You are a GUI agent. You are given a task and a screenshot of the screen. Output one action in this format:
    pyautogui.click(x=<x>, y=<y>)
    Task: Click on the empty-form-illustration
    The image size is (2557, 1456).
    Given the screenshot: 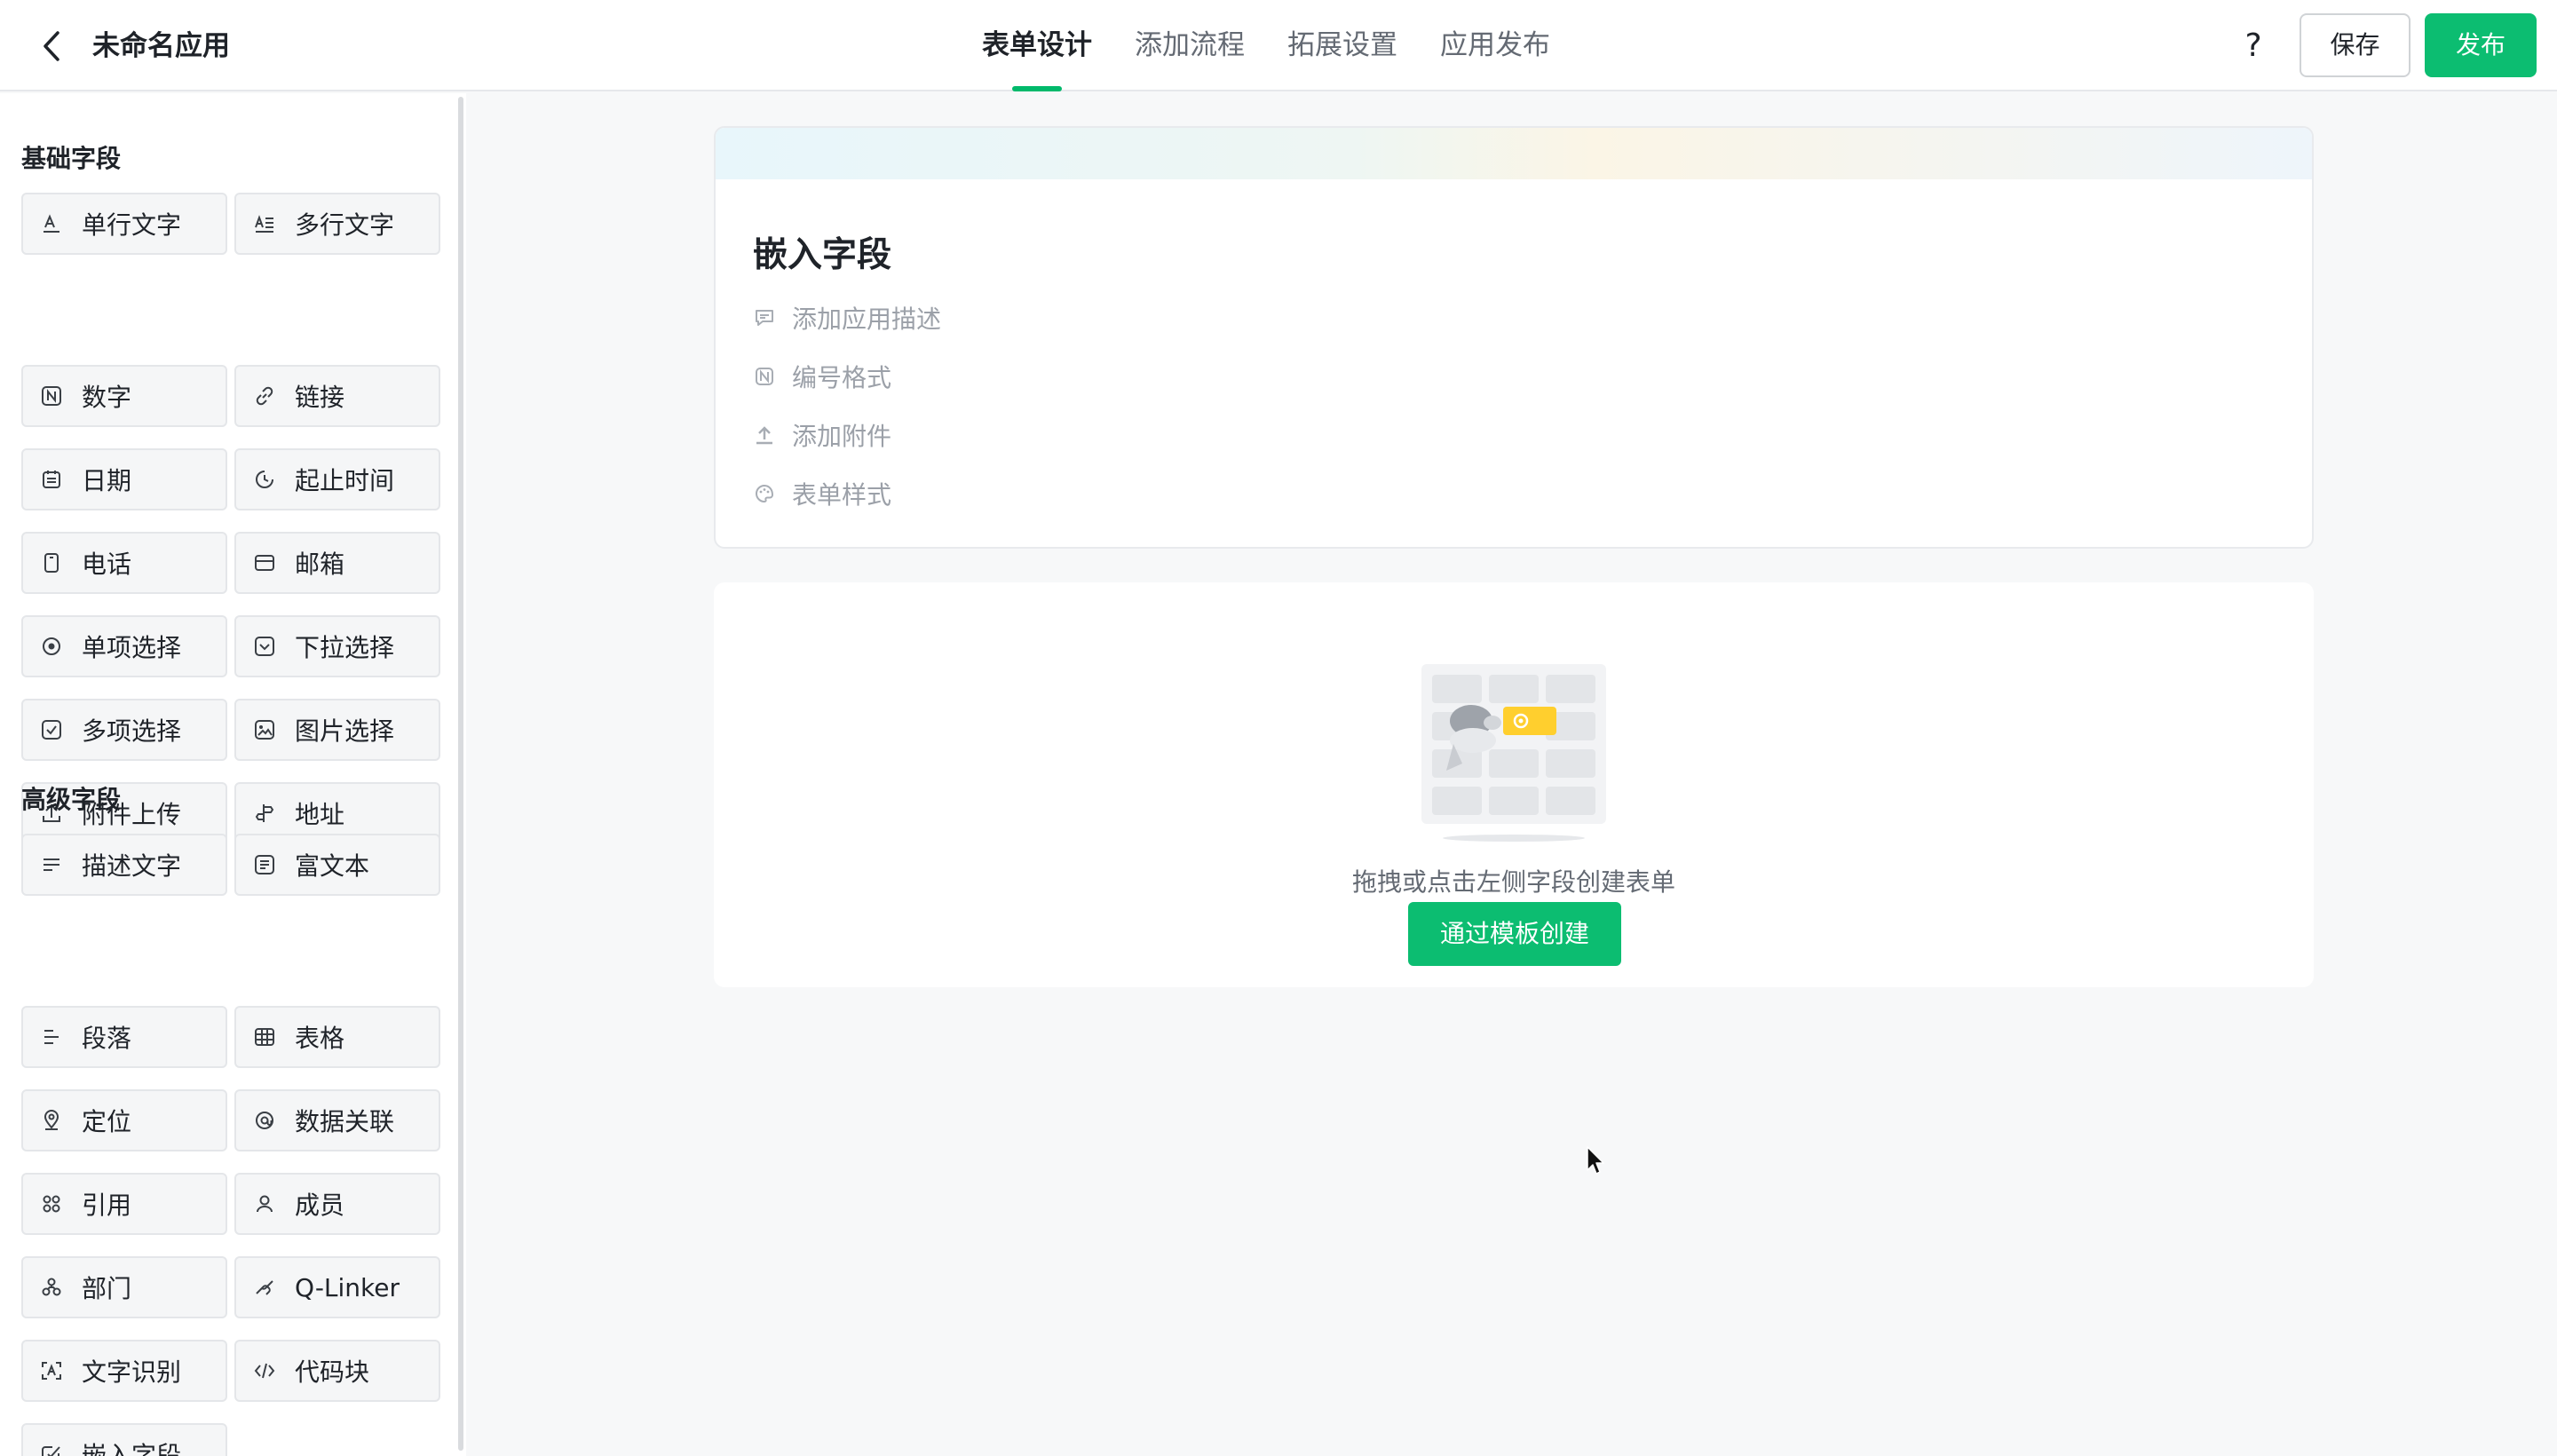 What is the action you would take?
    pyautogui.click(x=1513, y=753)
    